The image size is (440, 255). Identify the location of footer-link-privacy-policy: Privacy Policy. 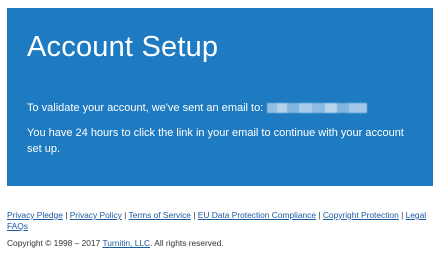
(96, 215).